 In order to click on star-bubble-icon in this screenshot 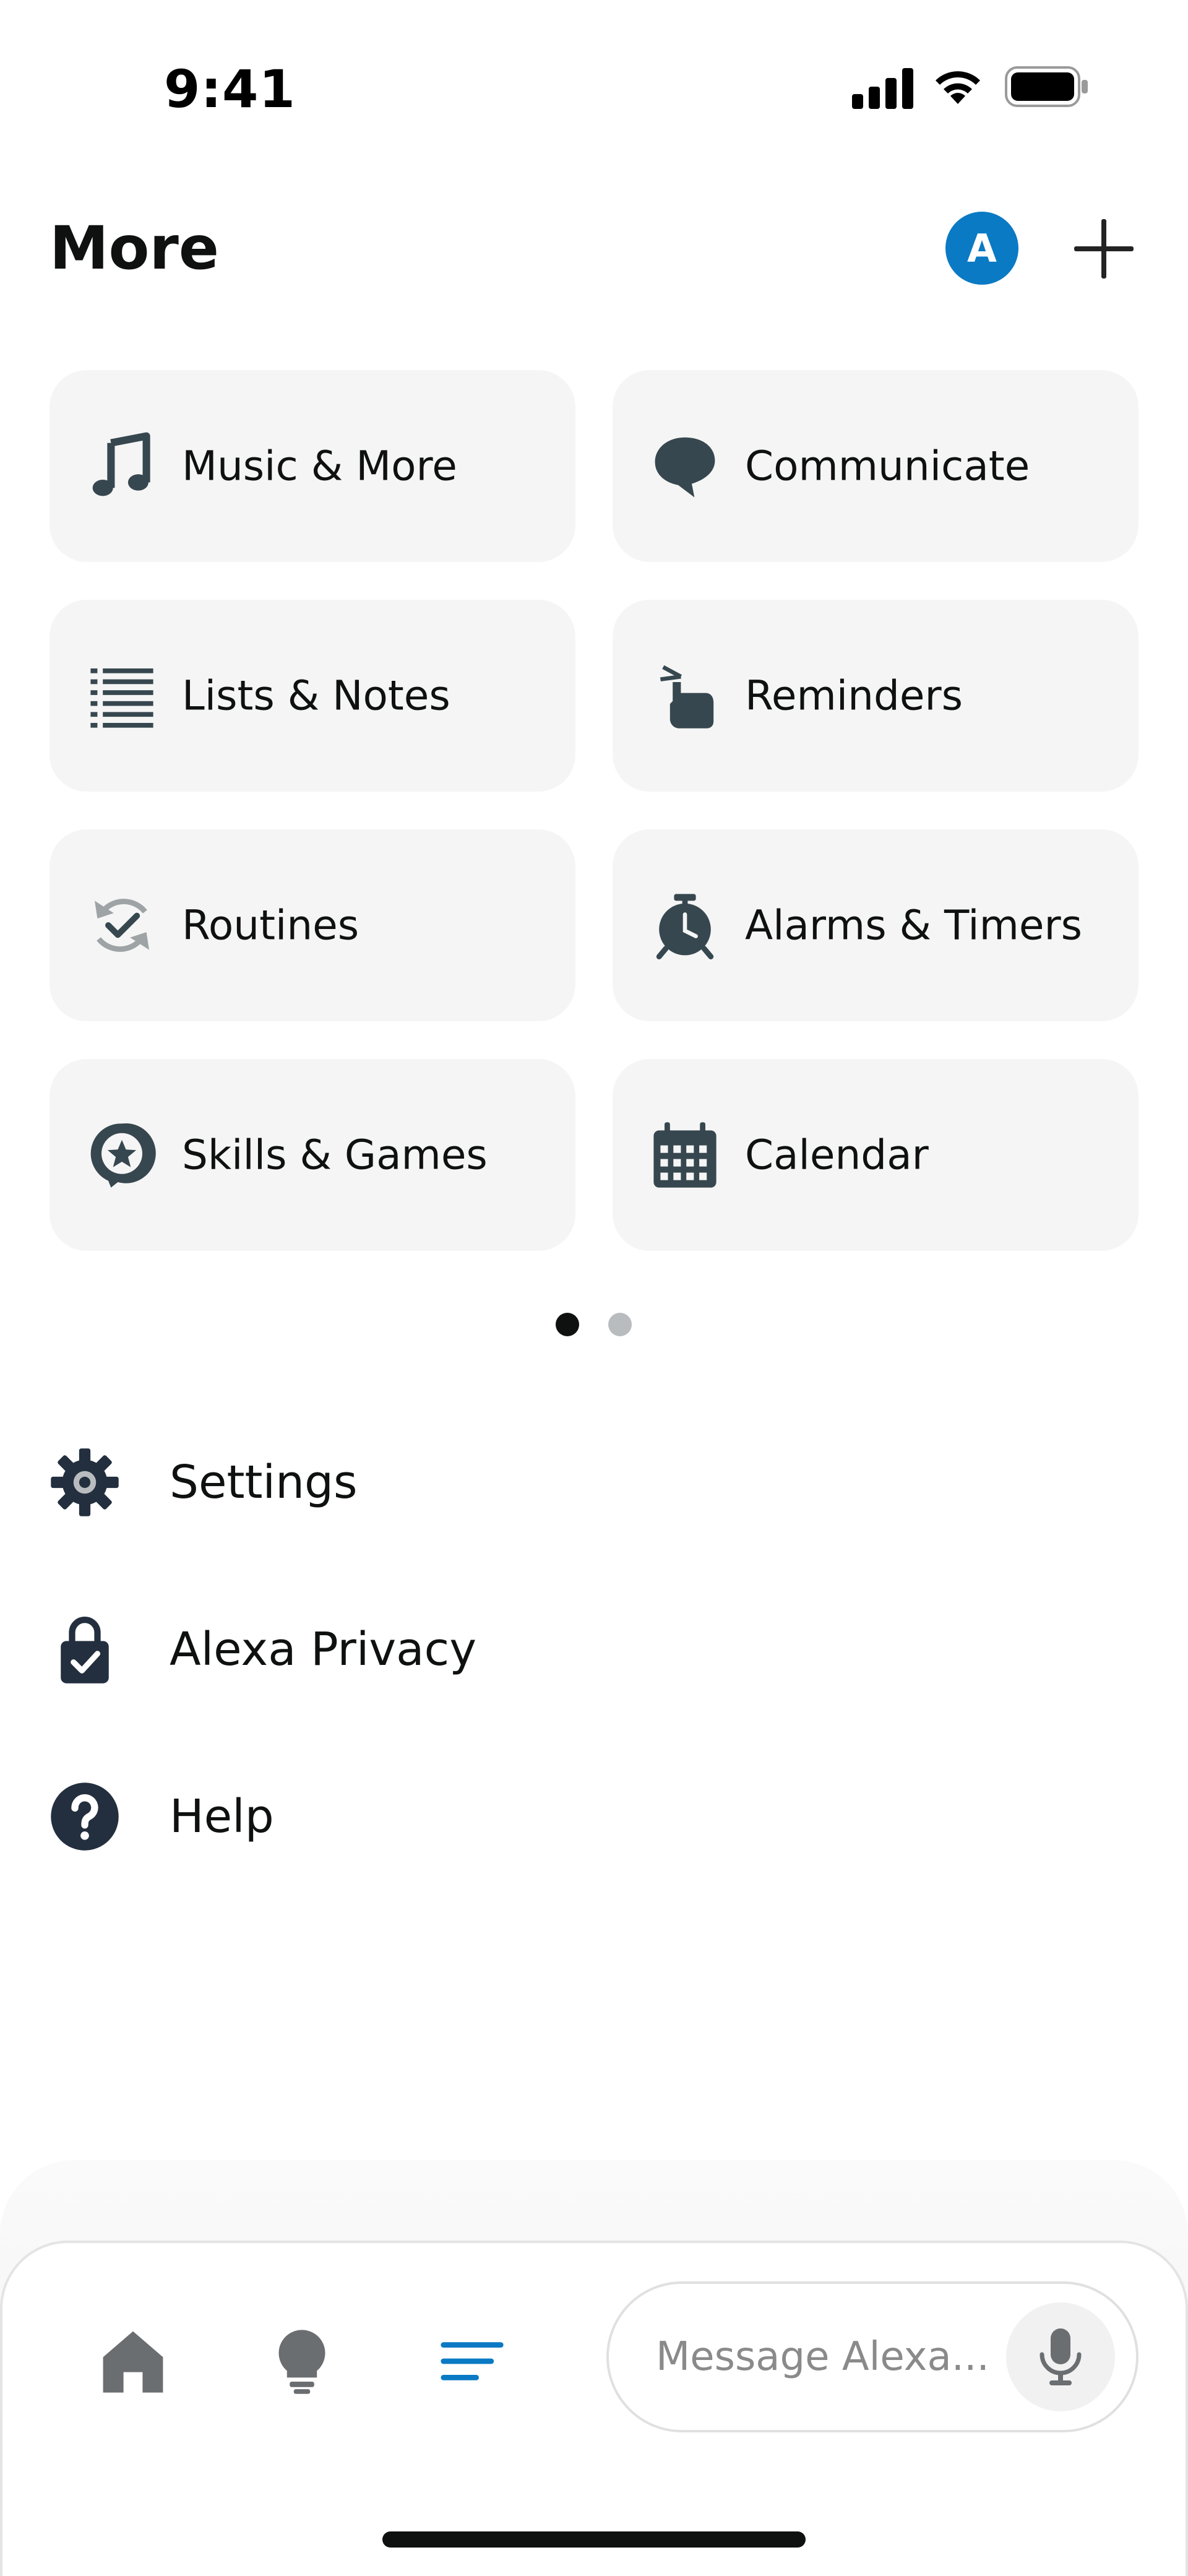, I will do `click(122, 1155)`.